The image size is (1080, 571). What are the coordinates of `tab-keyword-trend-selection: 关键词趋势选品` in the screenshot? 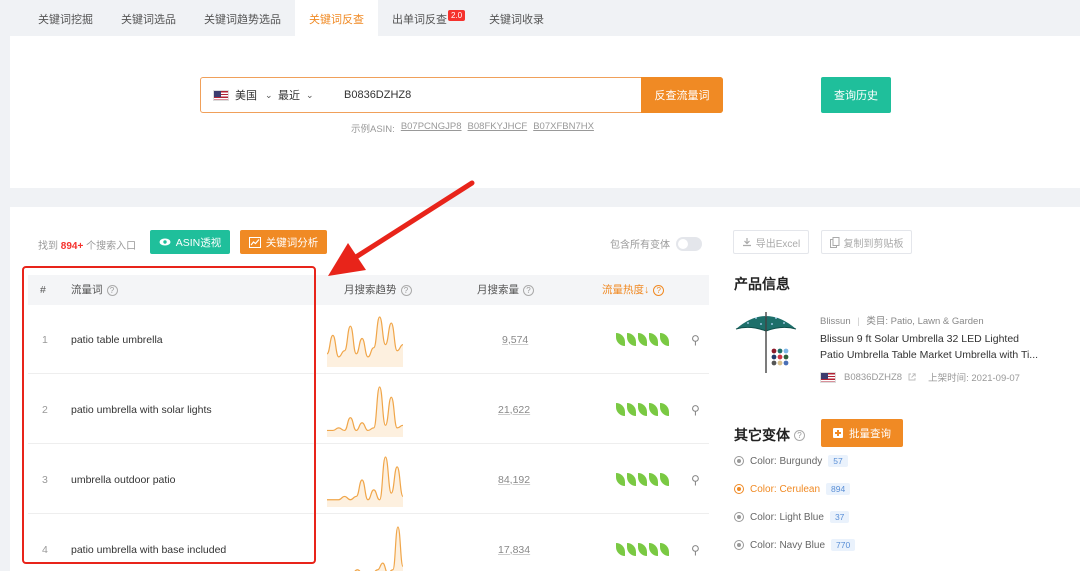 It's located at (242, 18).